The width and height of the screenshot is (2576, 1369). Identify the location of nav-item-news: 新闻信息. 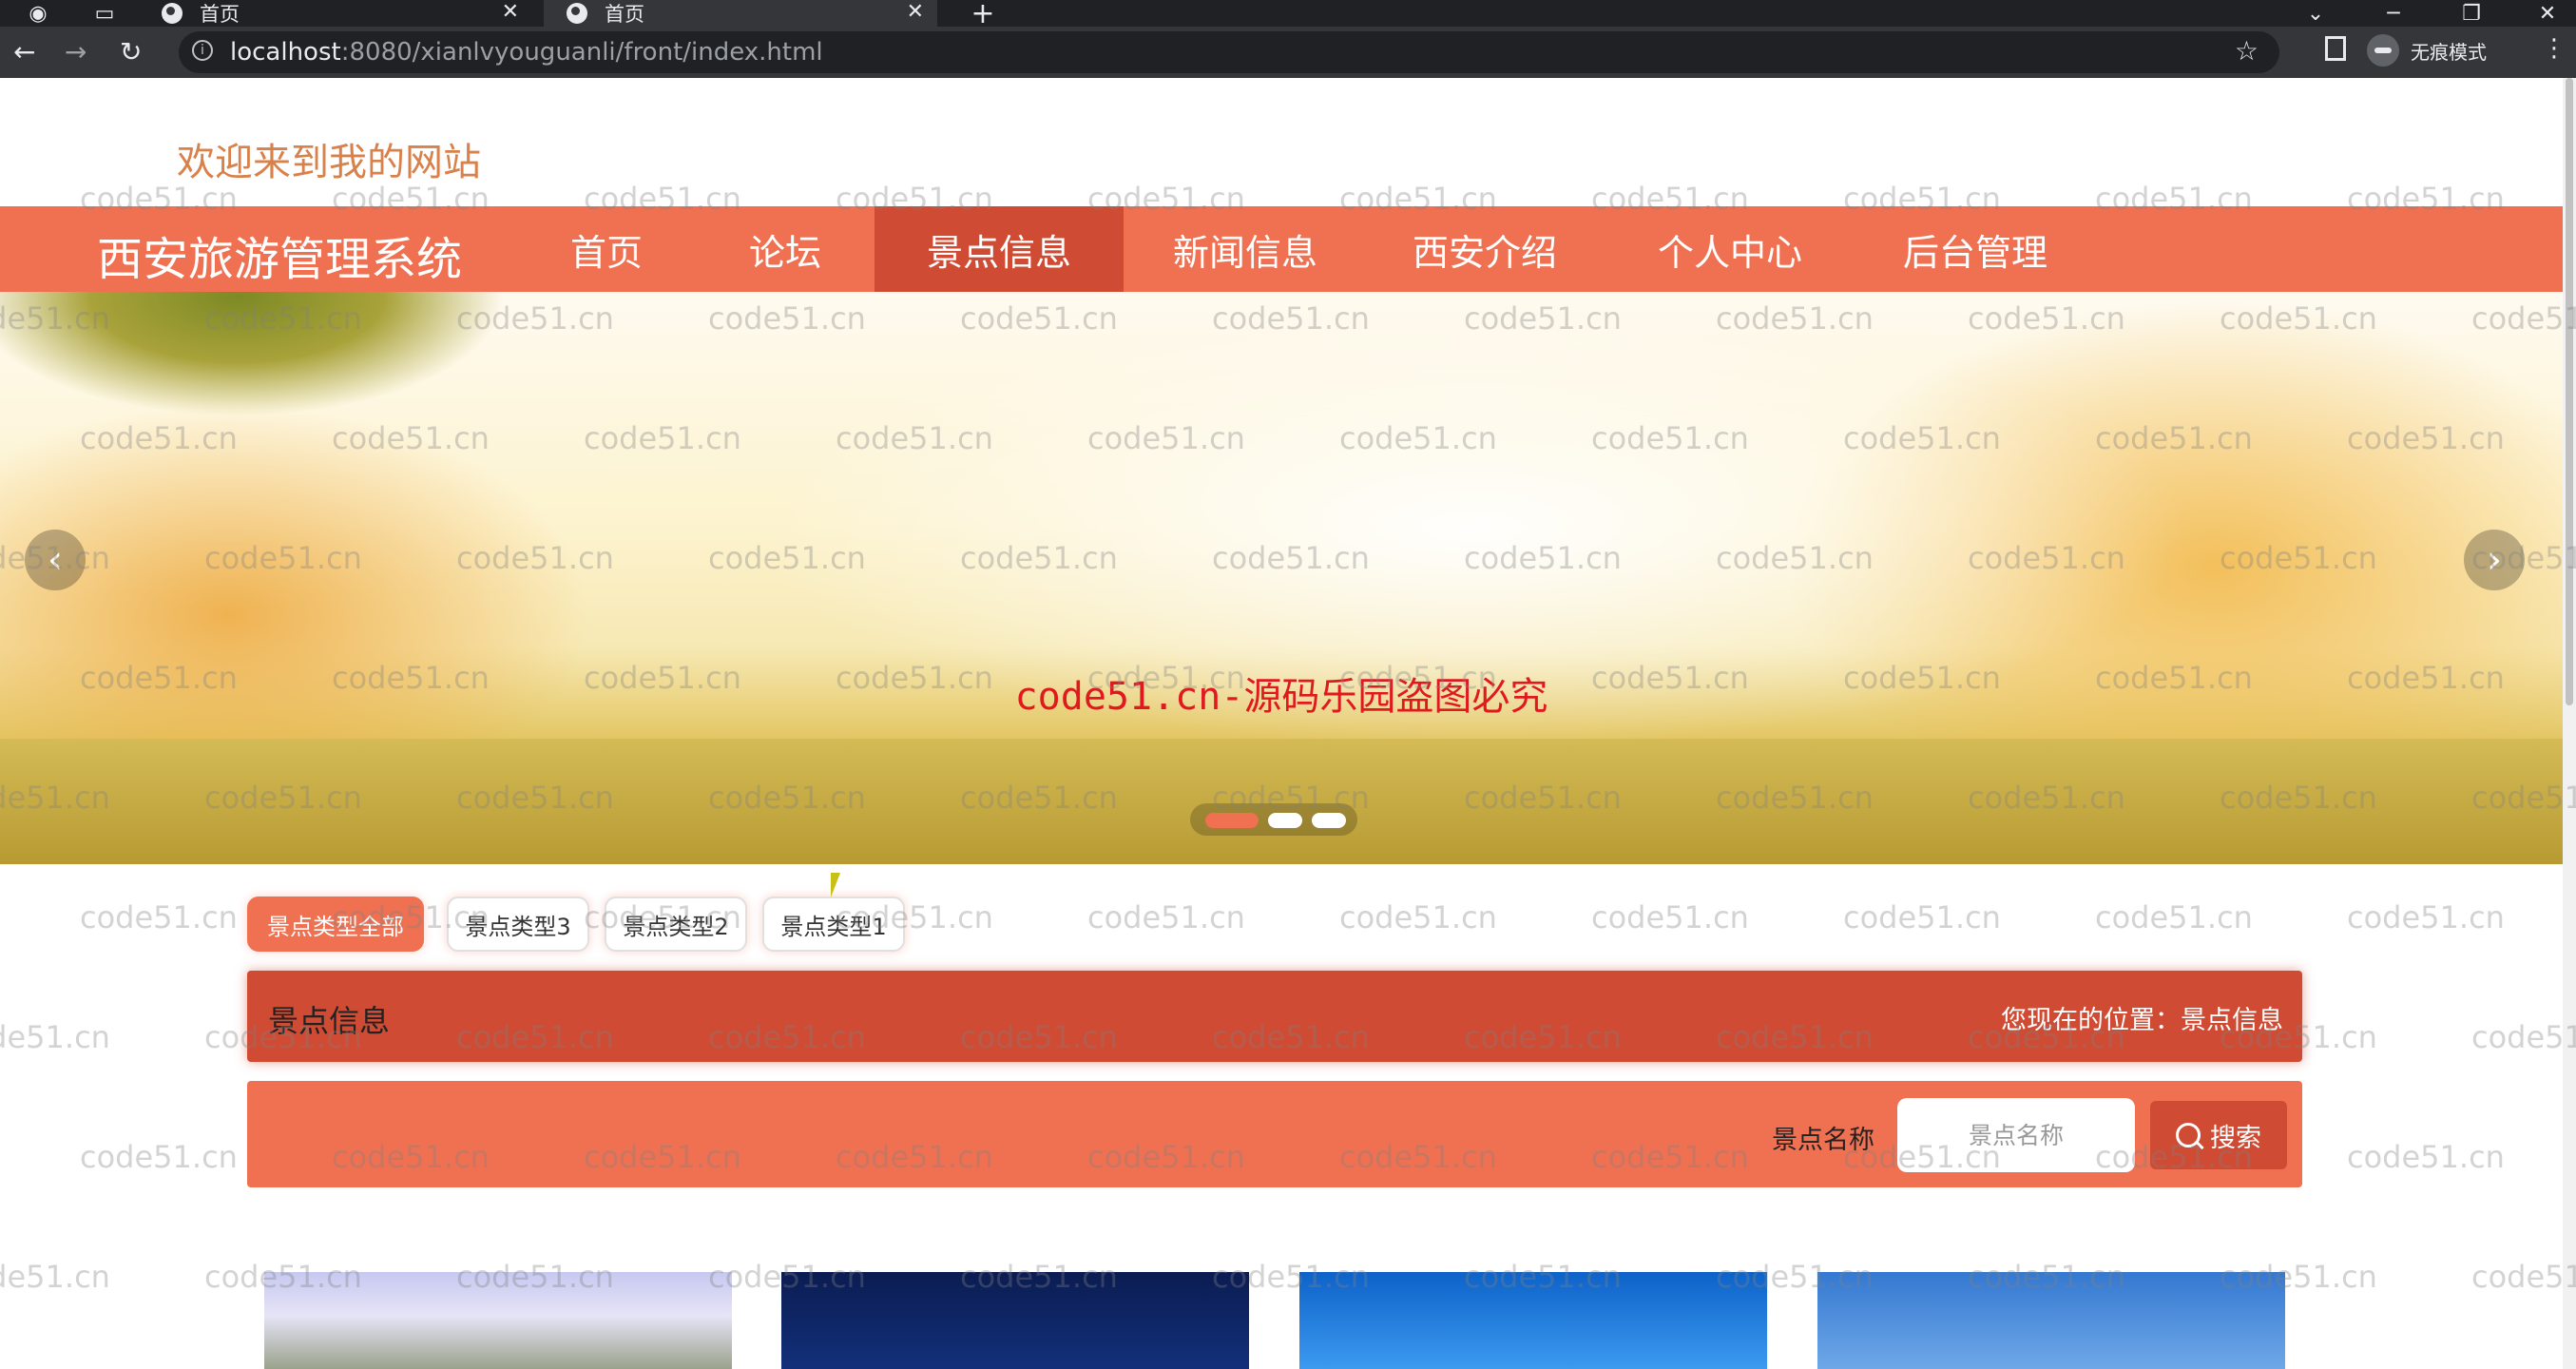
(1245, 249).